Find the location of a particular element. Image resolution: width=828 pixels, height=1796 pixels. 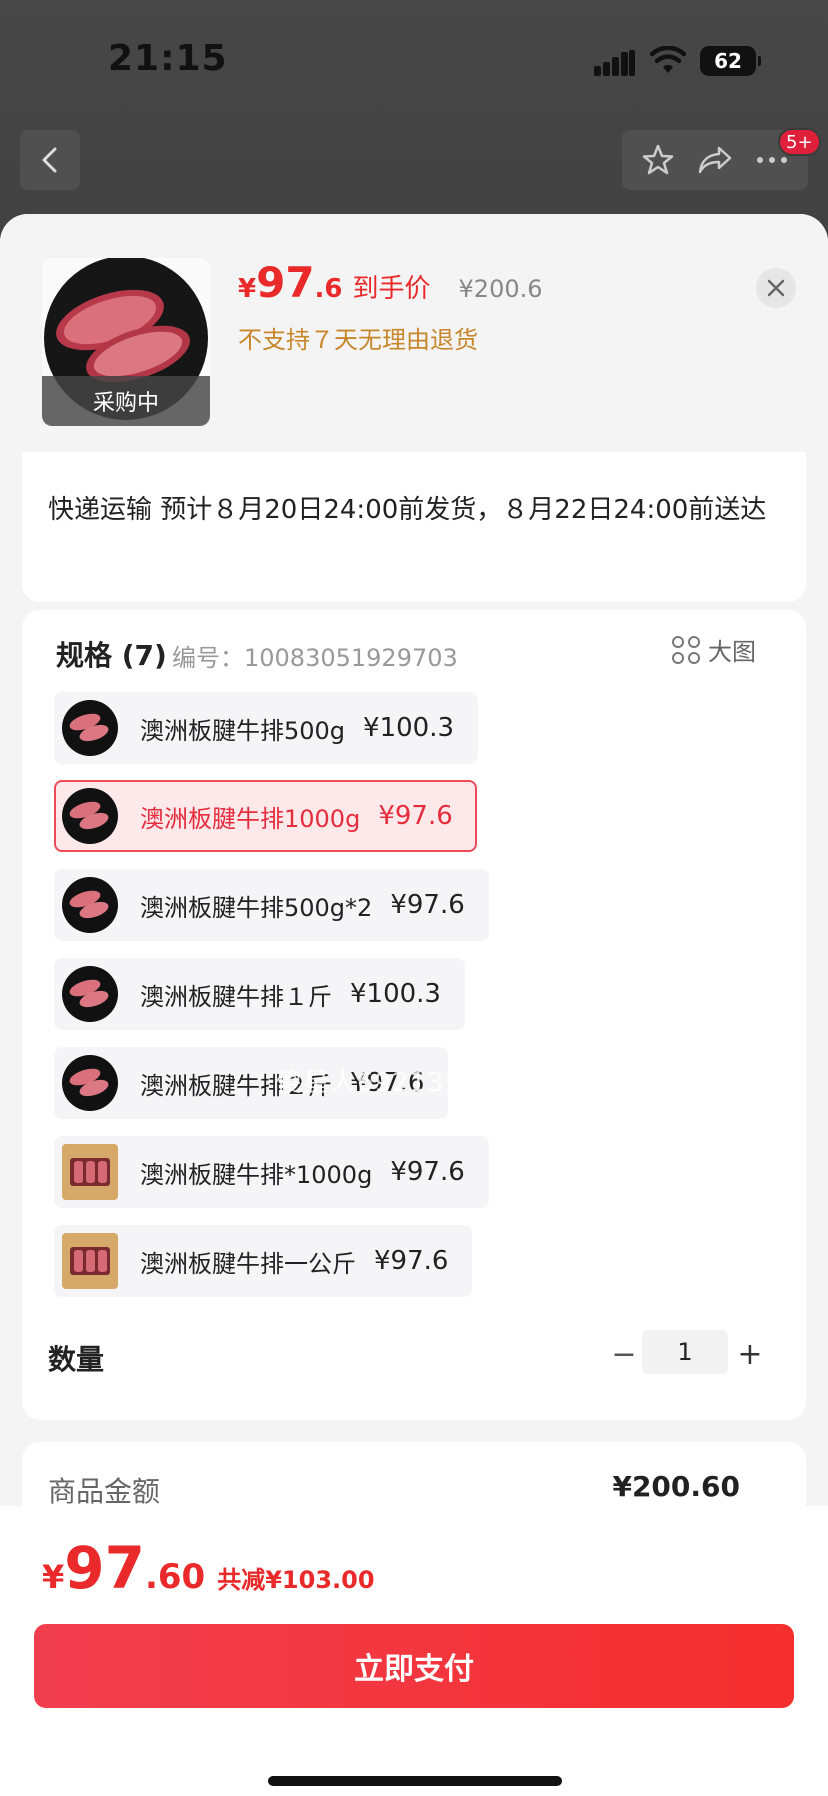

shipping-text: 快递运输 预计８月20日24:00前发货，８月22日24:00前送达 is located at coordinates (407, 510).